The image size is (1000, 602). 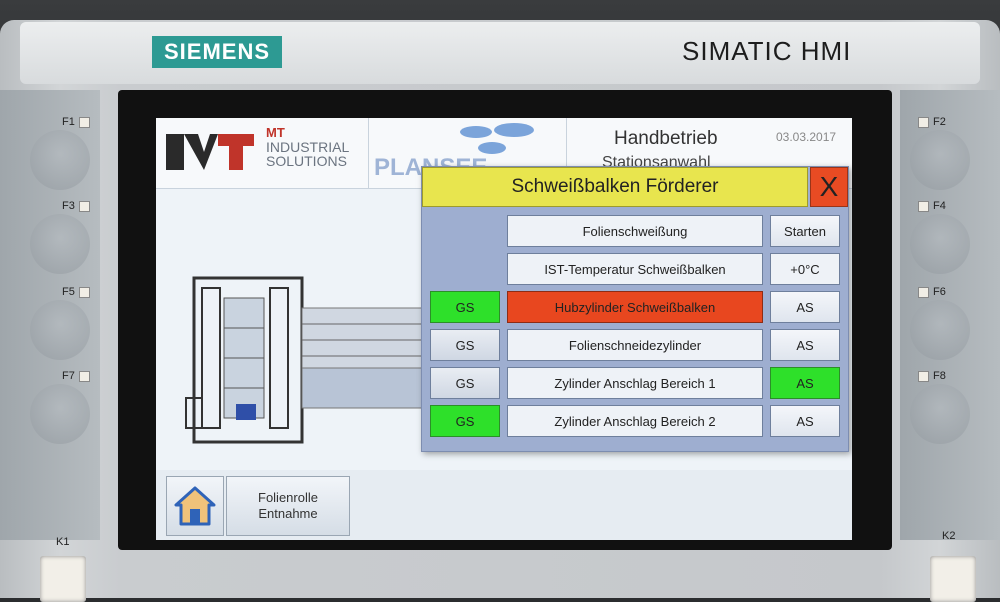 I want to click on function-key-f1: F1, so click(x=76, y=122).